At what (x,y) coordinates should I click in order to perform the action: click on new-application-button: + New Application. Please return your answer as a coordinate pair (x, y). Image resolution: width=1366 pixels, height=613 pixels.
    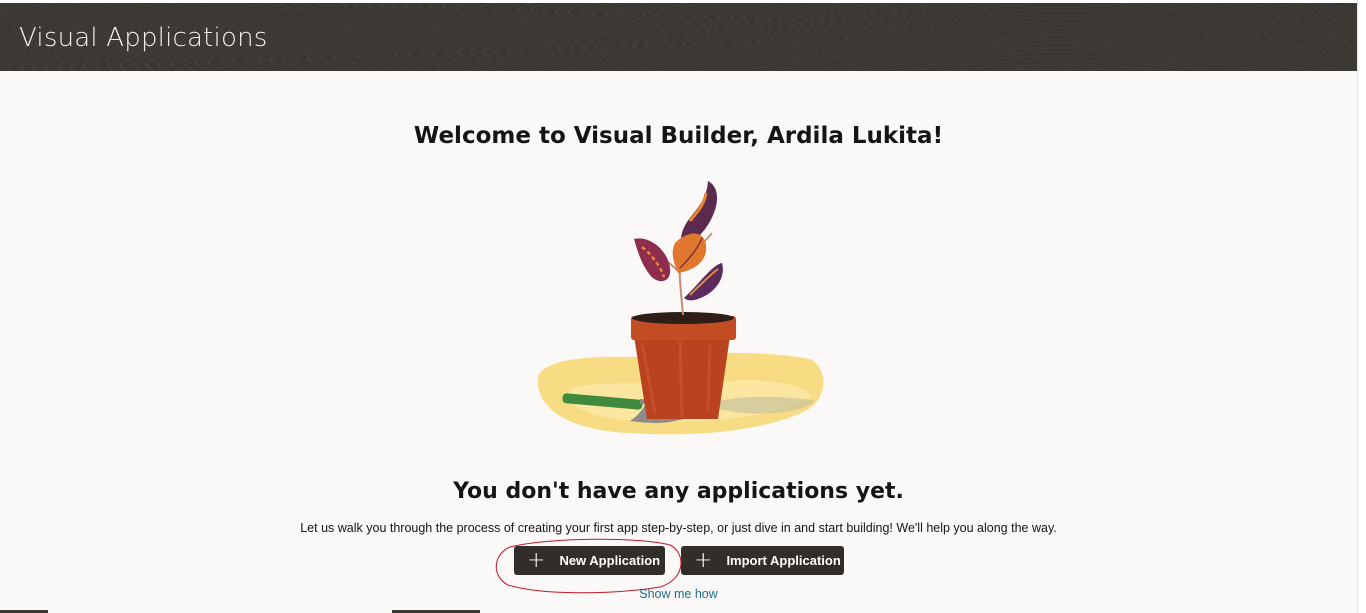
    Looking at the image, I should click on (589, 560).